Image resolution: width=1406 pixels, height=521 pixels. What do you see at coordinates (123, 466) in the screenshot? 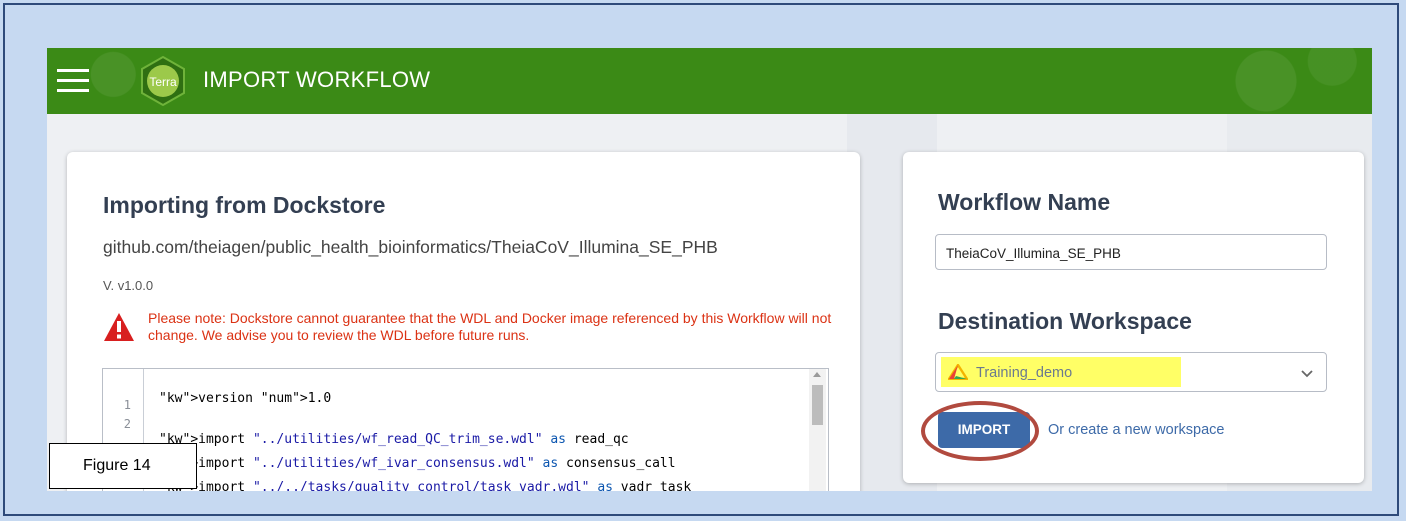
I see `figure-label: Figure 14` at bounding box center [123, 466].